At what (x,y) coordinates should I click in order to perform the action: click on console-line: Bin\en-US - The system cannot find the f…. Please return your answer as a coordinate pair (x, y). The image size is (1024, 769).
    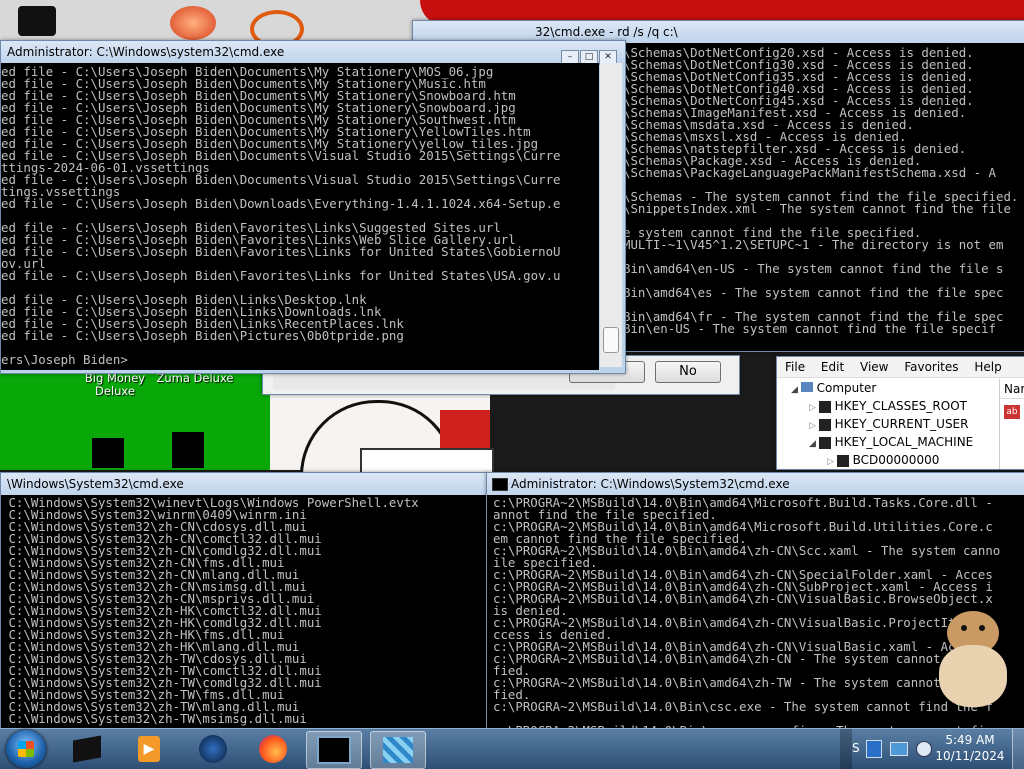
    Looking at the image, I should click on (809, 328).